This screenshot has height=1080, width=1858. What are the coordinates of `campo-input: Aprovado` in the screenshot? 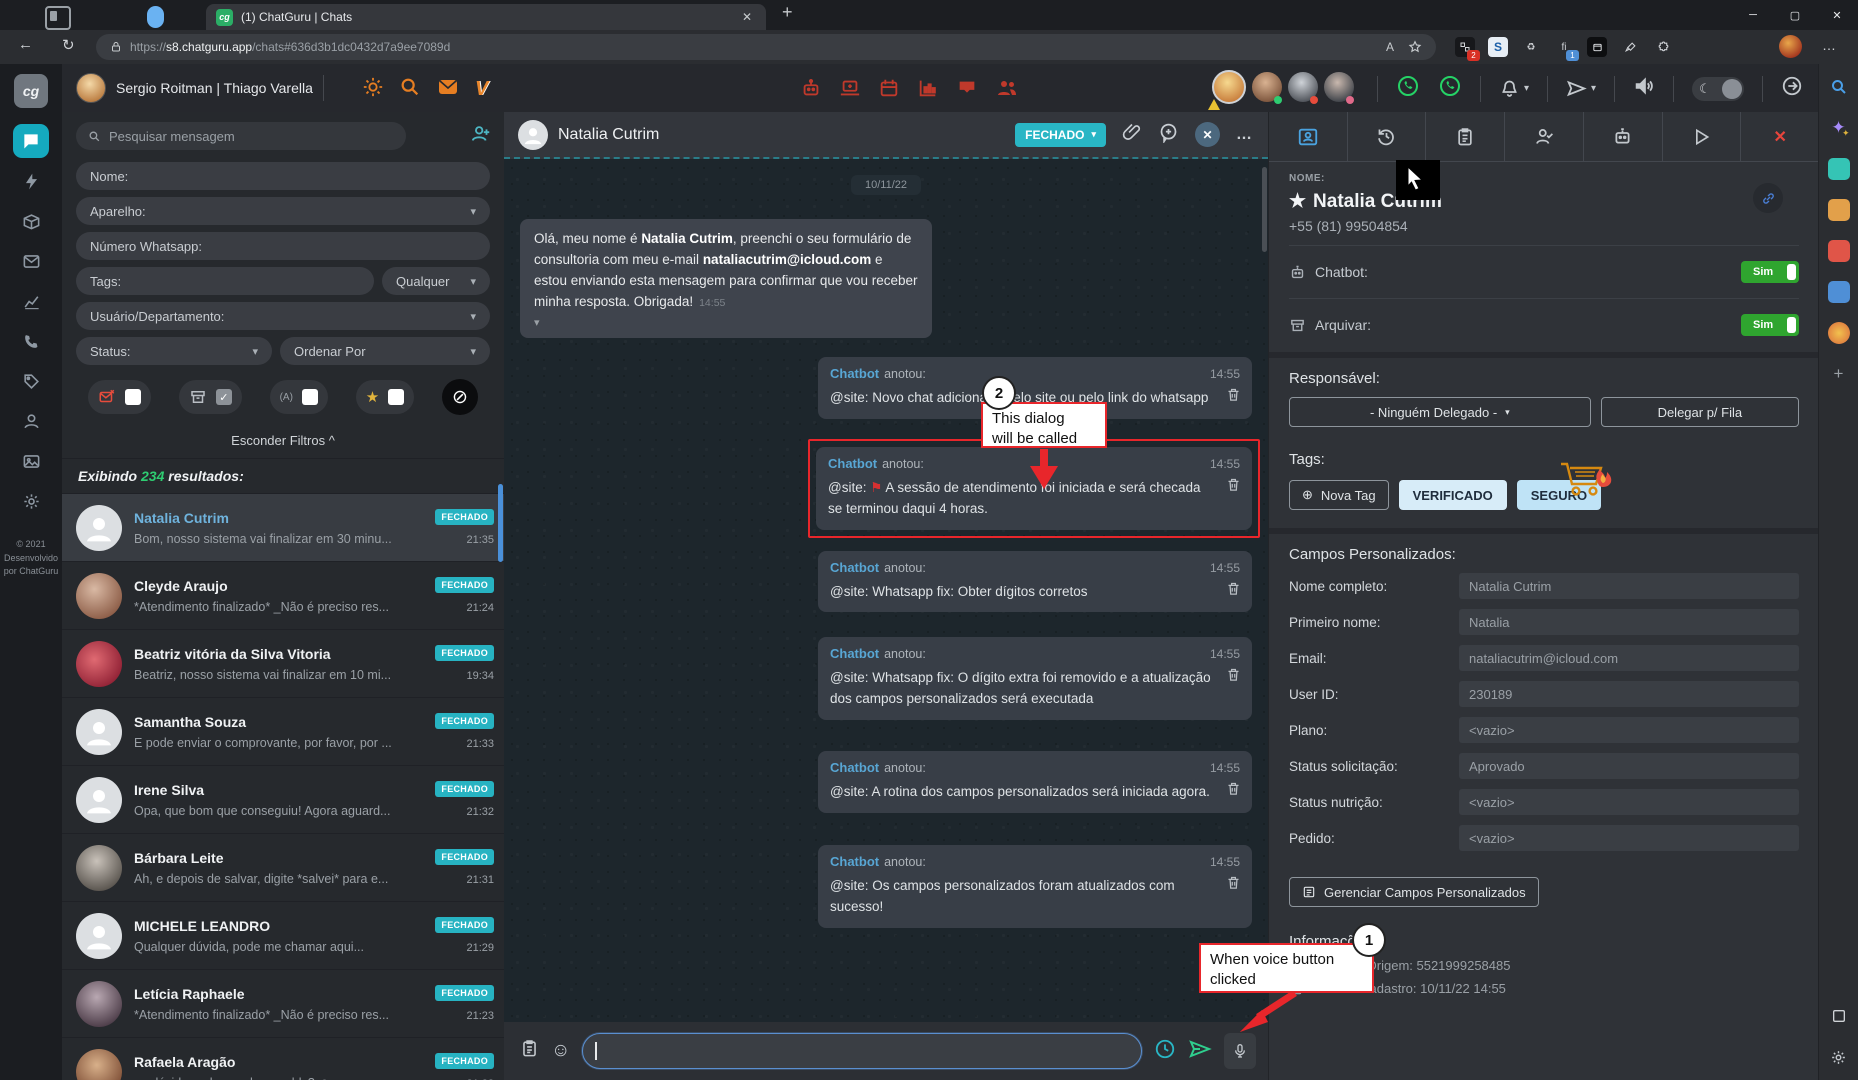 It's located at (1629, 766).